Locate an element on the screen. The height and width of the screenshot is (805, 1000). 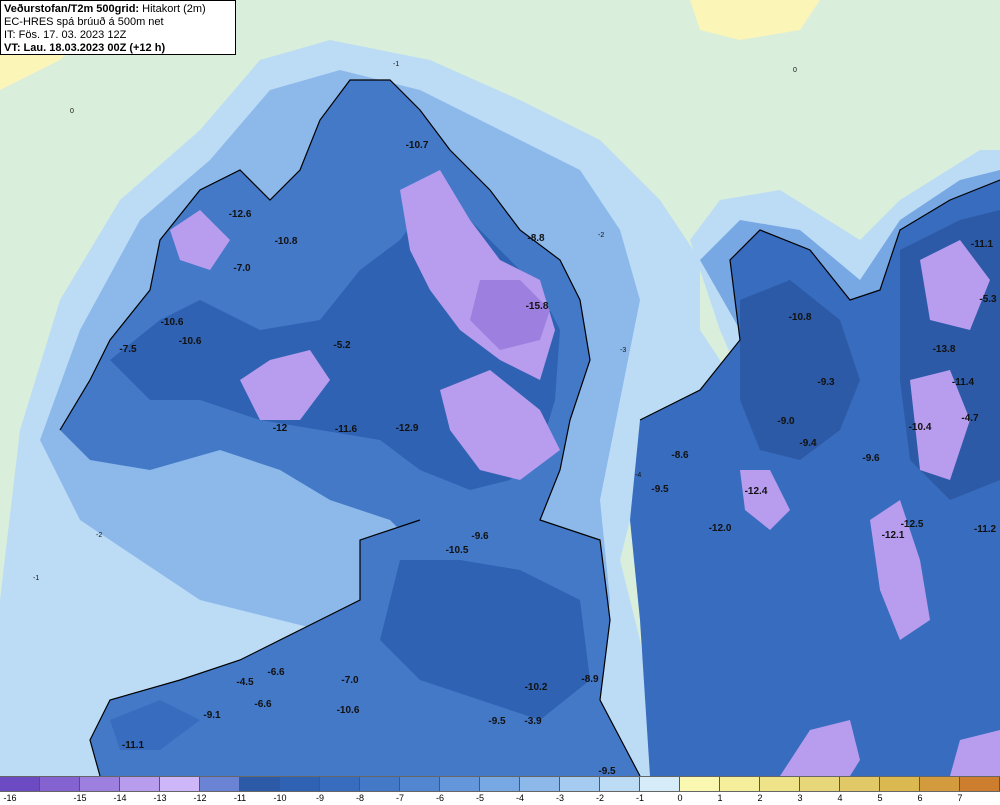
sea-contour-0-ne: 0 is located at coordinates (795, 70).